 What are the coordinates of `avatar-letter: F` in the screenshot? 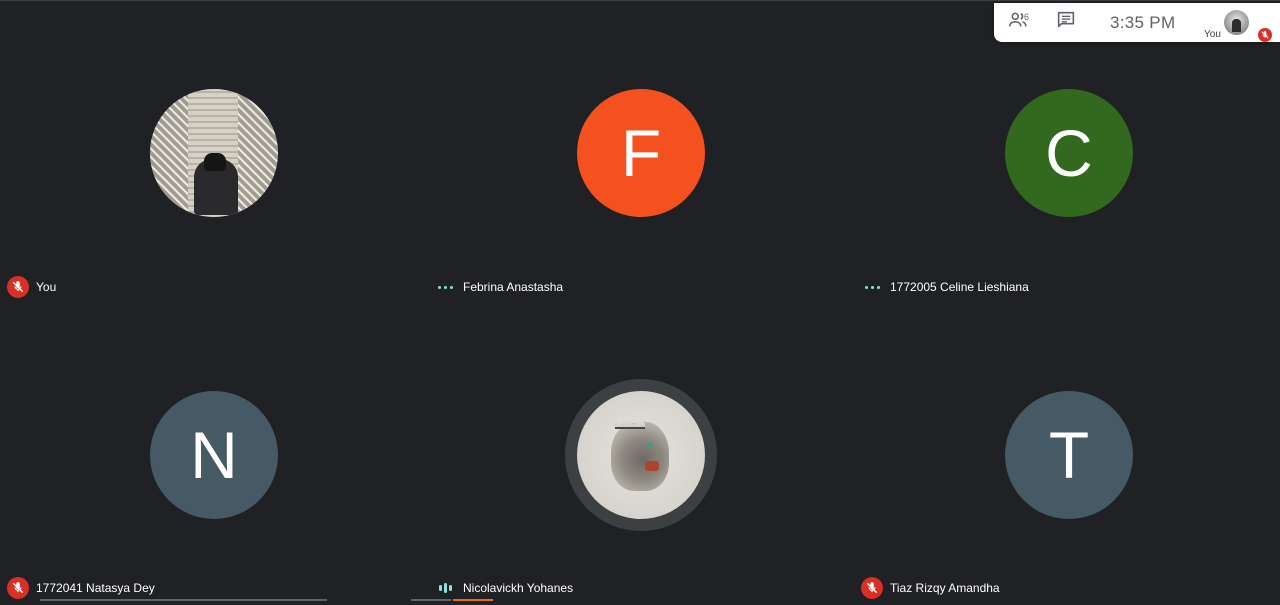 It's located at (641, 153).